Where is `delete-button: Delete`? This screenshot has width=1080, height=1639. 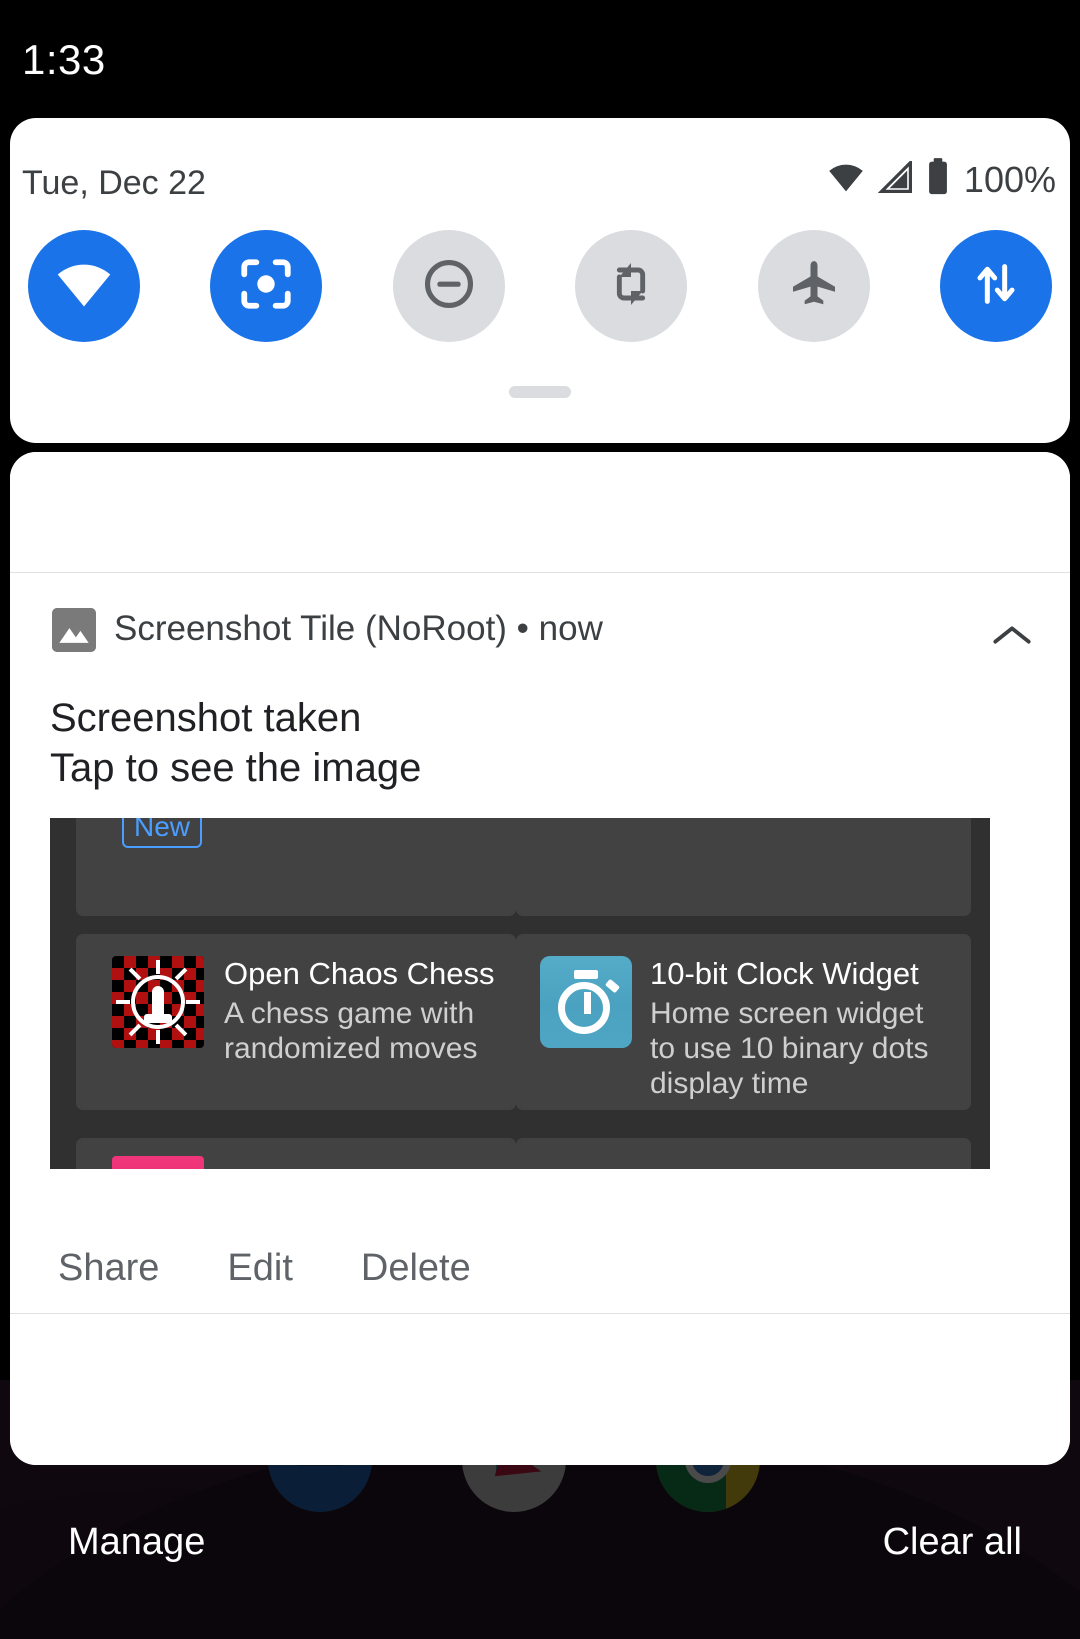 delete-button: Delete is located at coordinates (416, 1268).